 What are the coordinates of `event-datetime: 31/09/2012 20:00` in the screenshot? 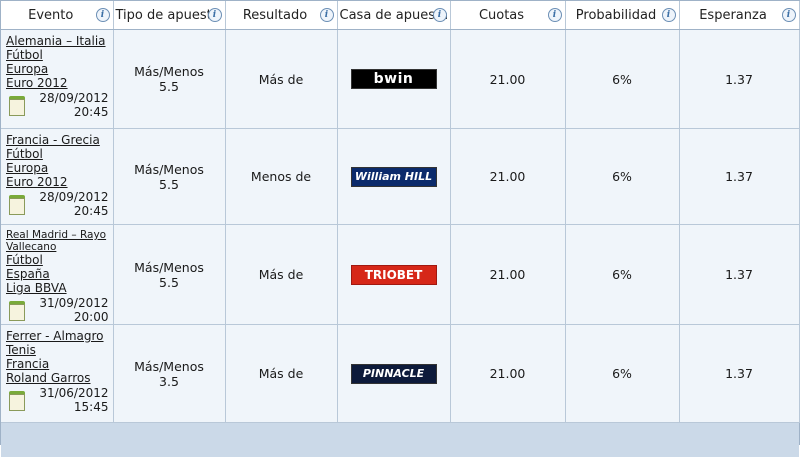 It's located at (57, 310).